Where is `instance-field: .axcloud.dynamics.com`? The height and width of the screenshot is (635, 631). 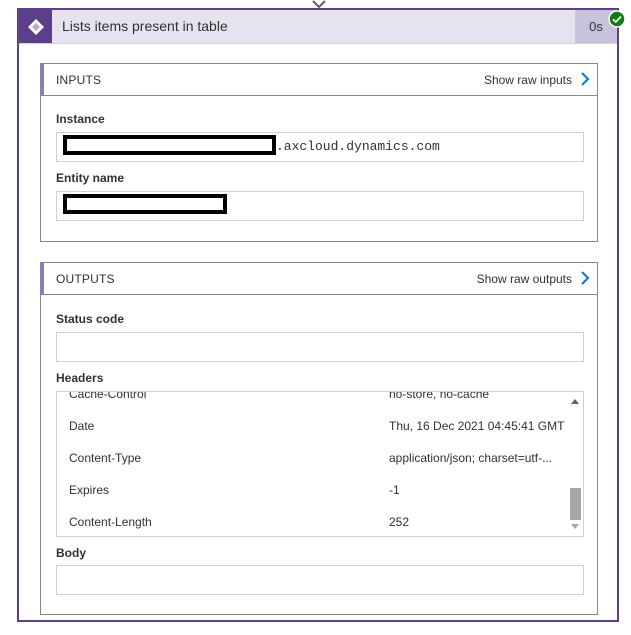 instance-field: .axcloud.dynamics.com is located at coordinates (320, 147).